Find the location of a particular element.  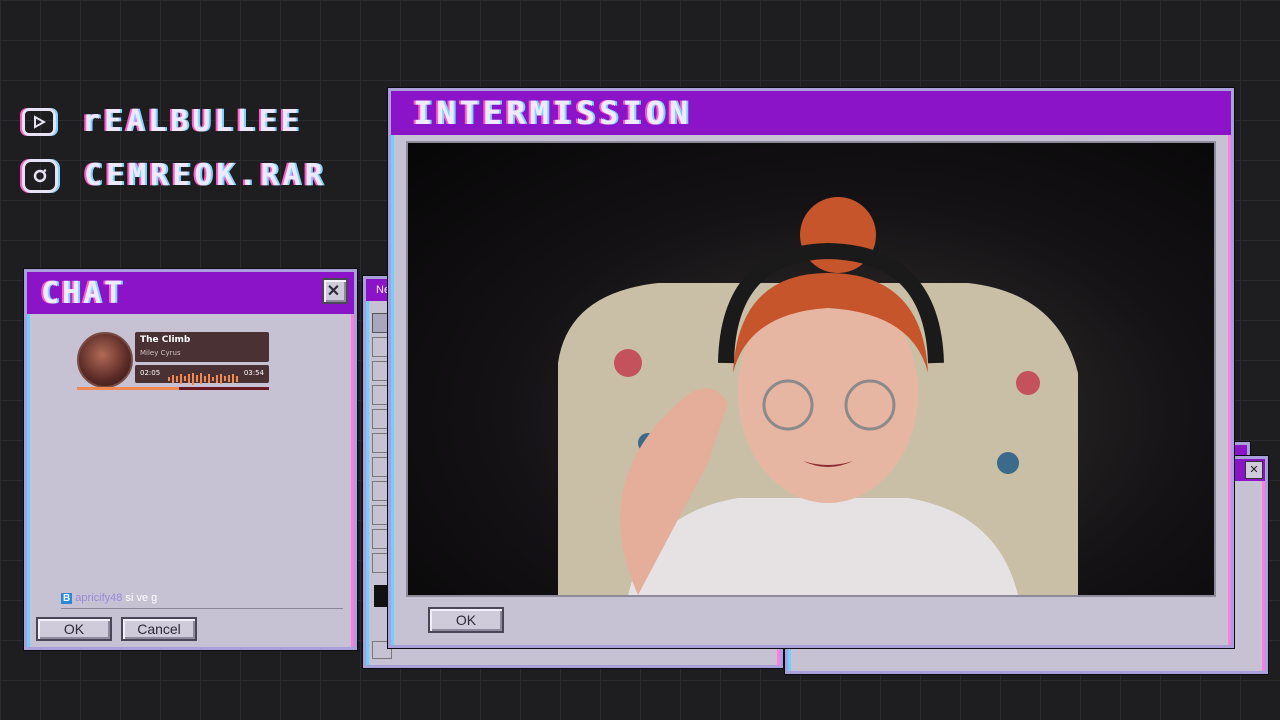

chat-message: B apricify48 si ve g is located at coordinates (109, 598).